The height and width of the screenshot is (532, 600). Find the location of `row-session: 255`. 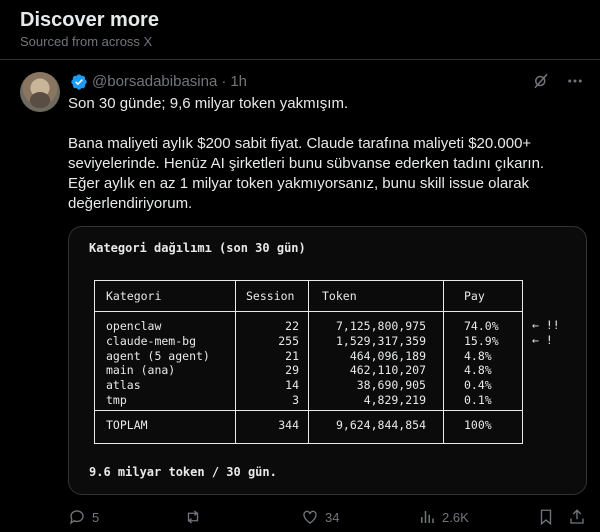

row-session: 255 is located at coordinates (288, 340).